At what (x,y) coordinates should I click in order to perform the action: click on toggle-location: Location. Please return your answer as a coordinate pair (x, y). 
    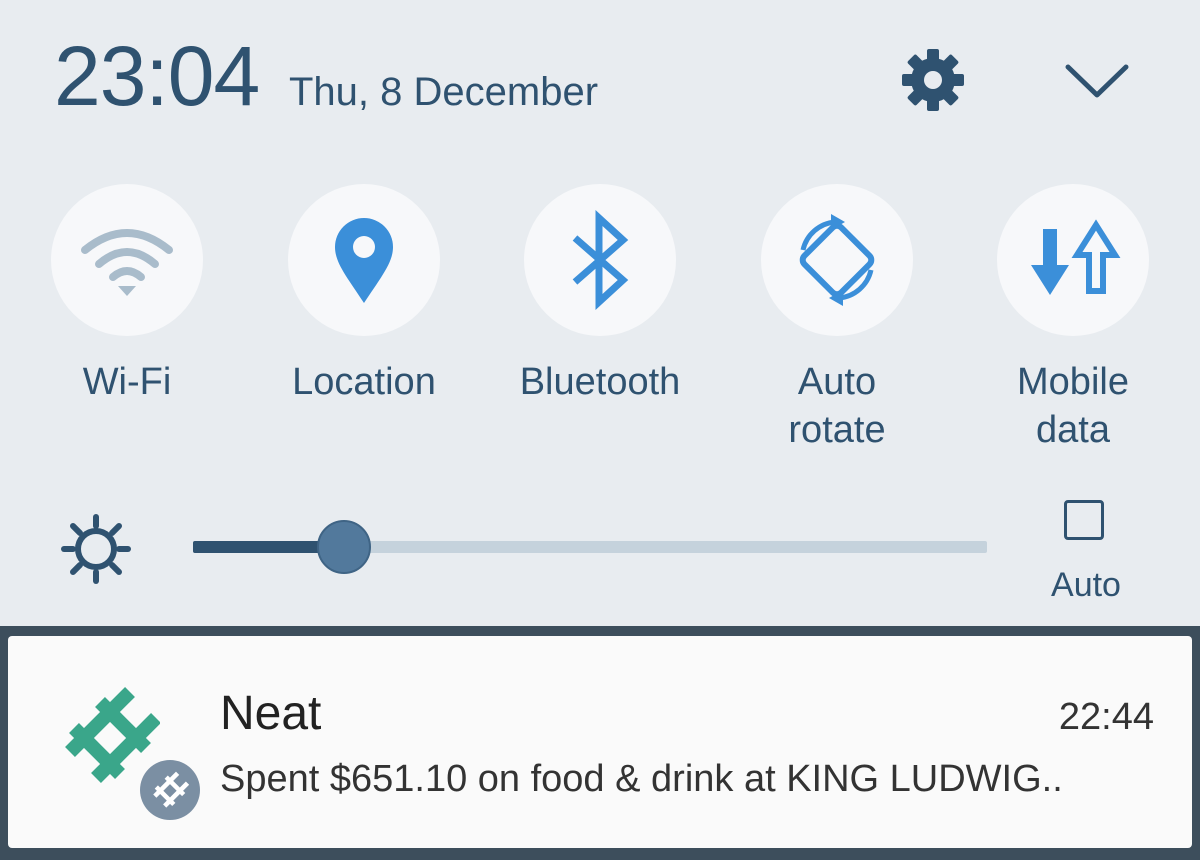
    Looking at the image, I should click on (364, 295).